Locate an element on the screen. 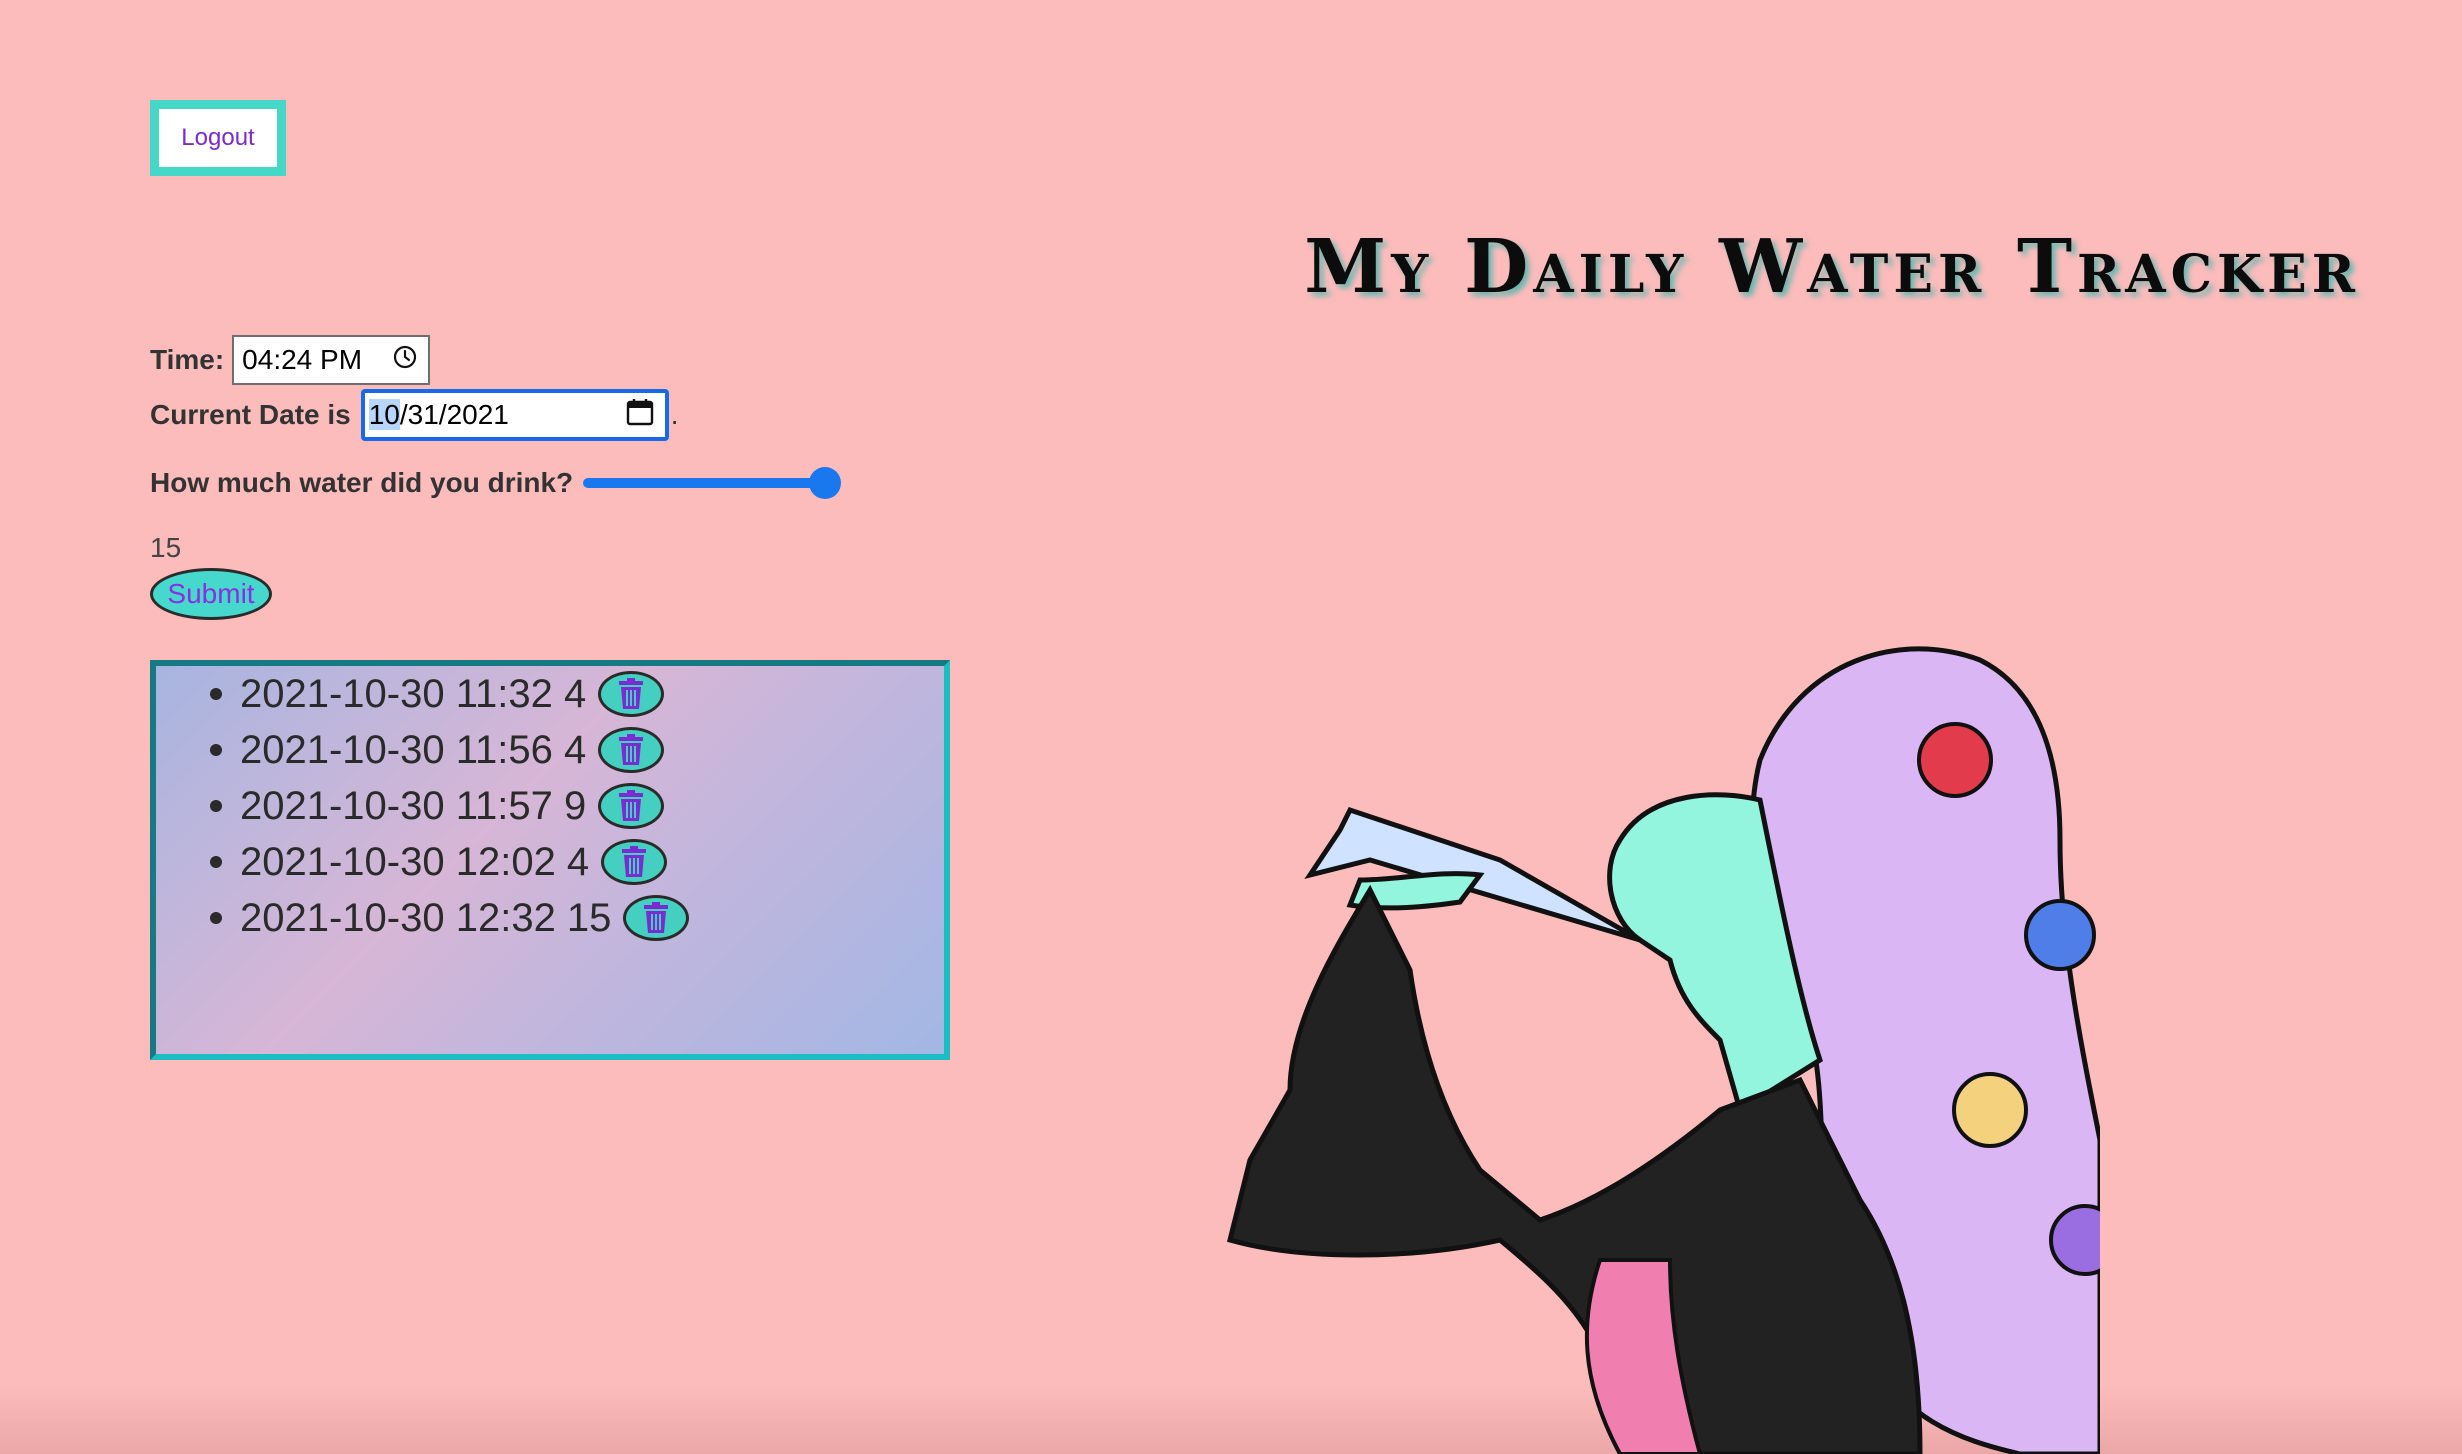 Image resolution: width=2462 pixels, height=1454 pixels. date-rest-segment: /31/2021 is located at coordinates (454, 414).